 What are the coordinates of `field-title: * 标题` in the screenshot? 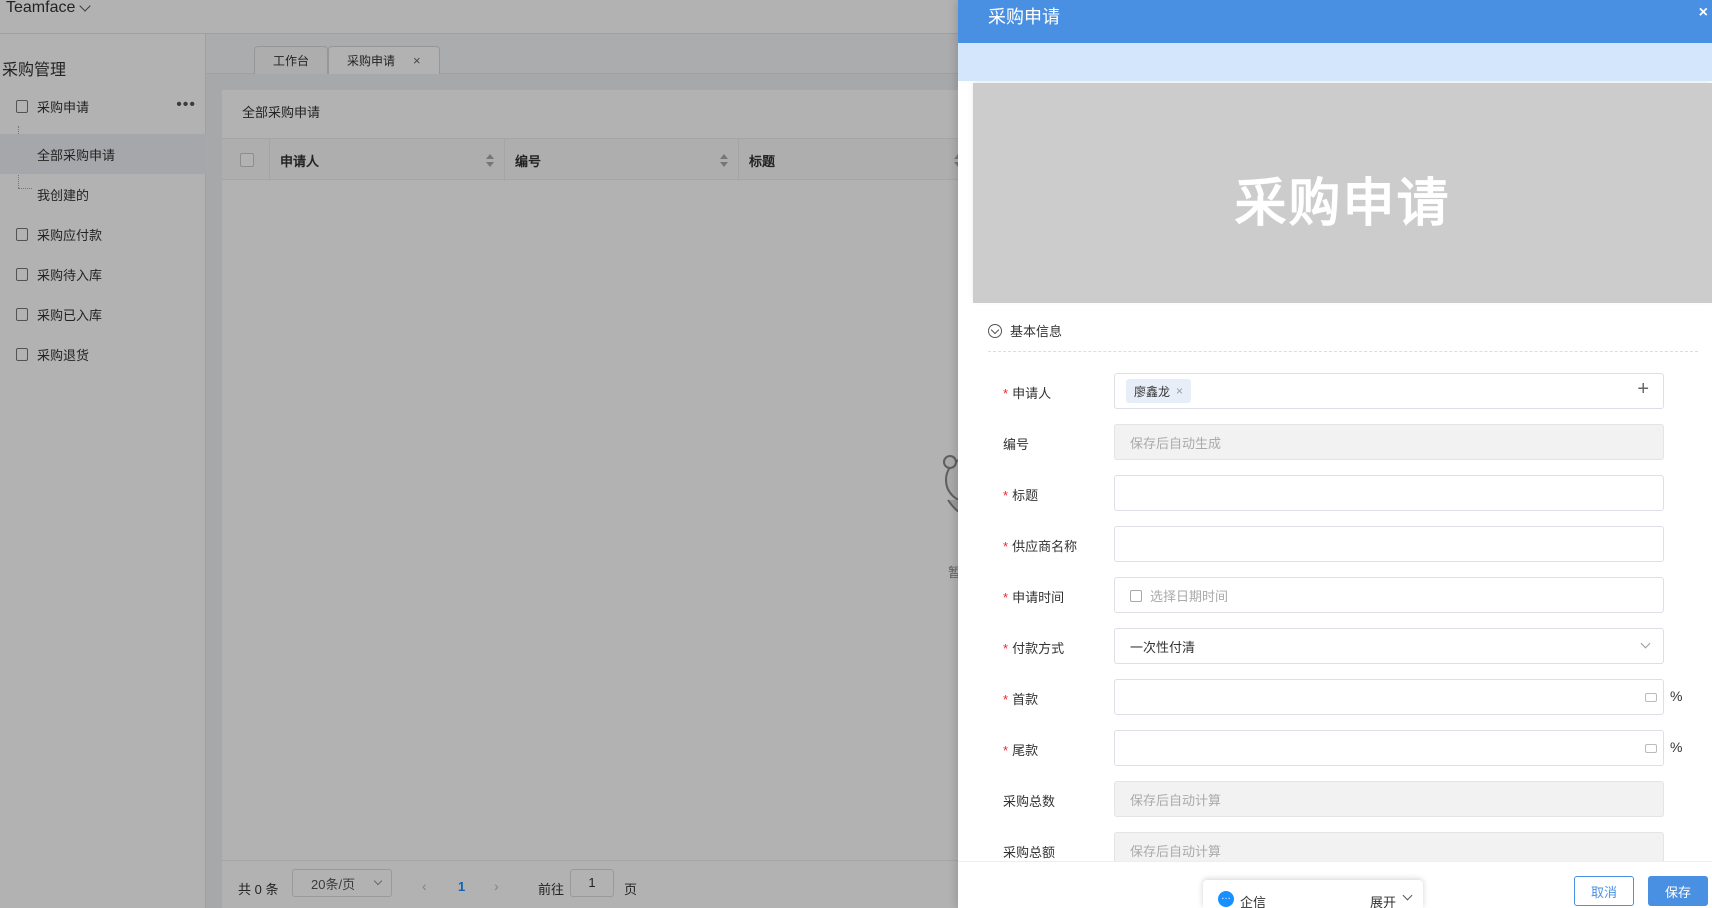 It's located at (1335, 493).